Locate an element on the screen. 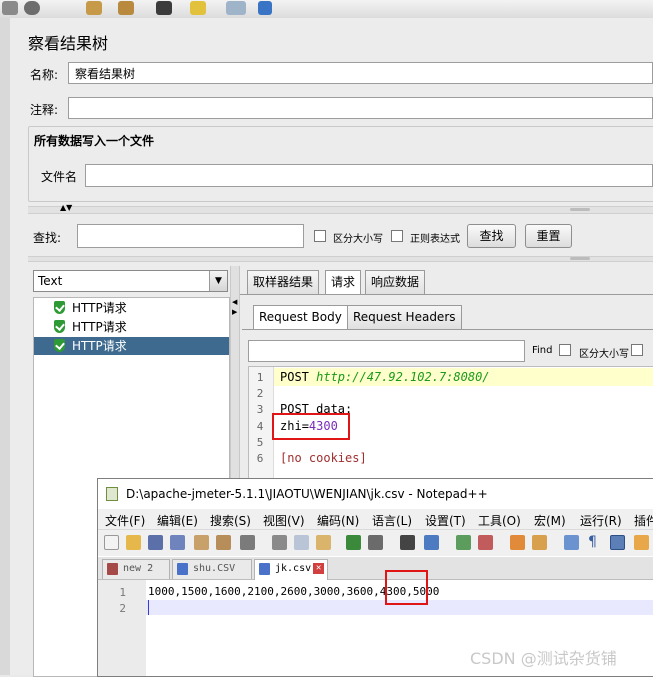 This screenshot has width=653, height=677. case-sensitive-checkbox is located at coordinates (320, 236).